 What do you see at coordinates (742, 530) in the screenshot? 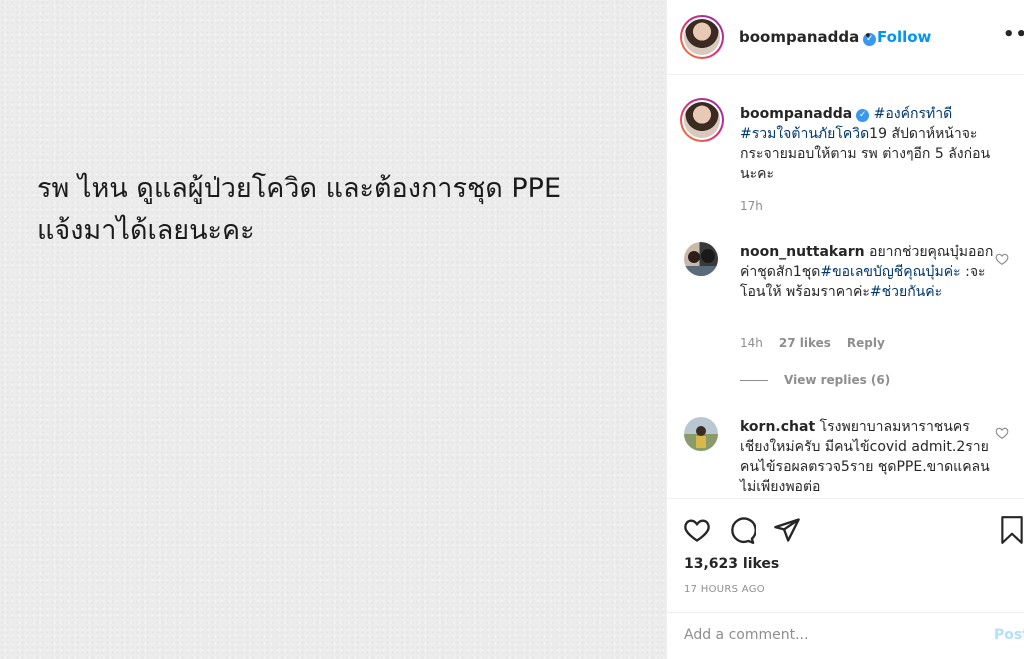
I see `comment-bubble-icon` at bounding box center [742, 530].